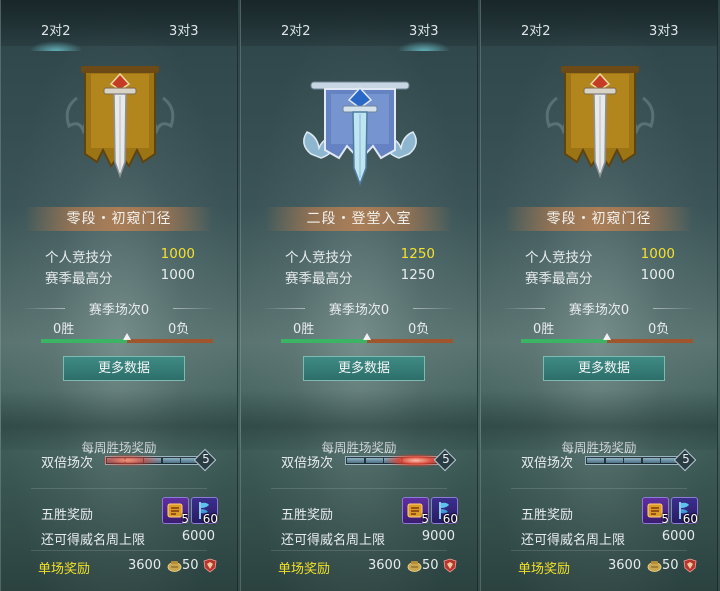  Describe the element at coordinates (360, 124) in the screenshot. I see `blue-banner-sword-icon` at that location.